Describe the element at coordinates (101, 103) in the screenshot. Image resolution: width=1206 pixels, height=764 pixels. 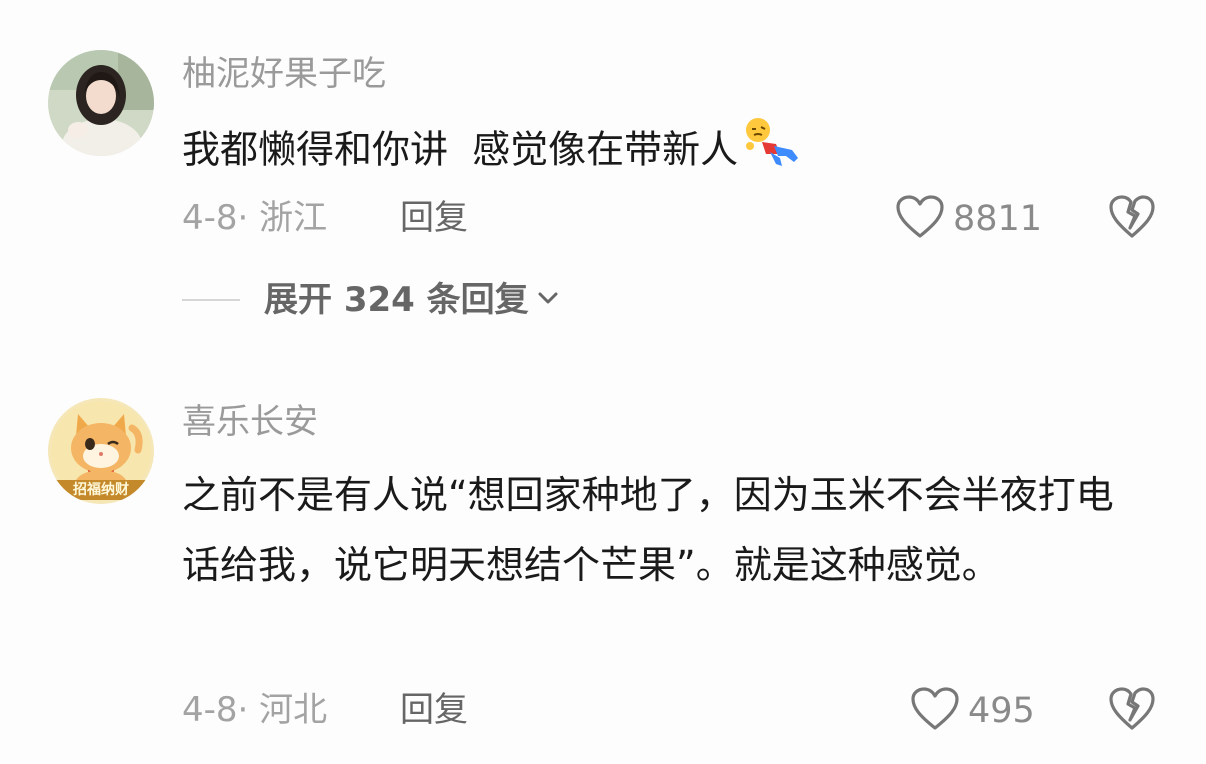
I see `avatar` at that location.